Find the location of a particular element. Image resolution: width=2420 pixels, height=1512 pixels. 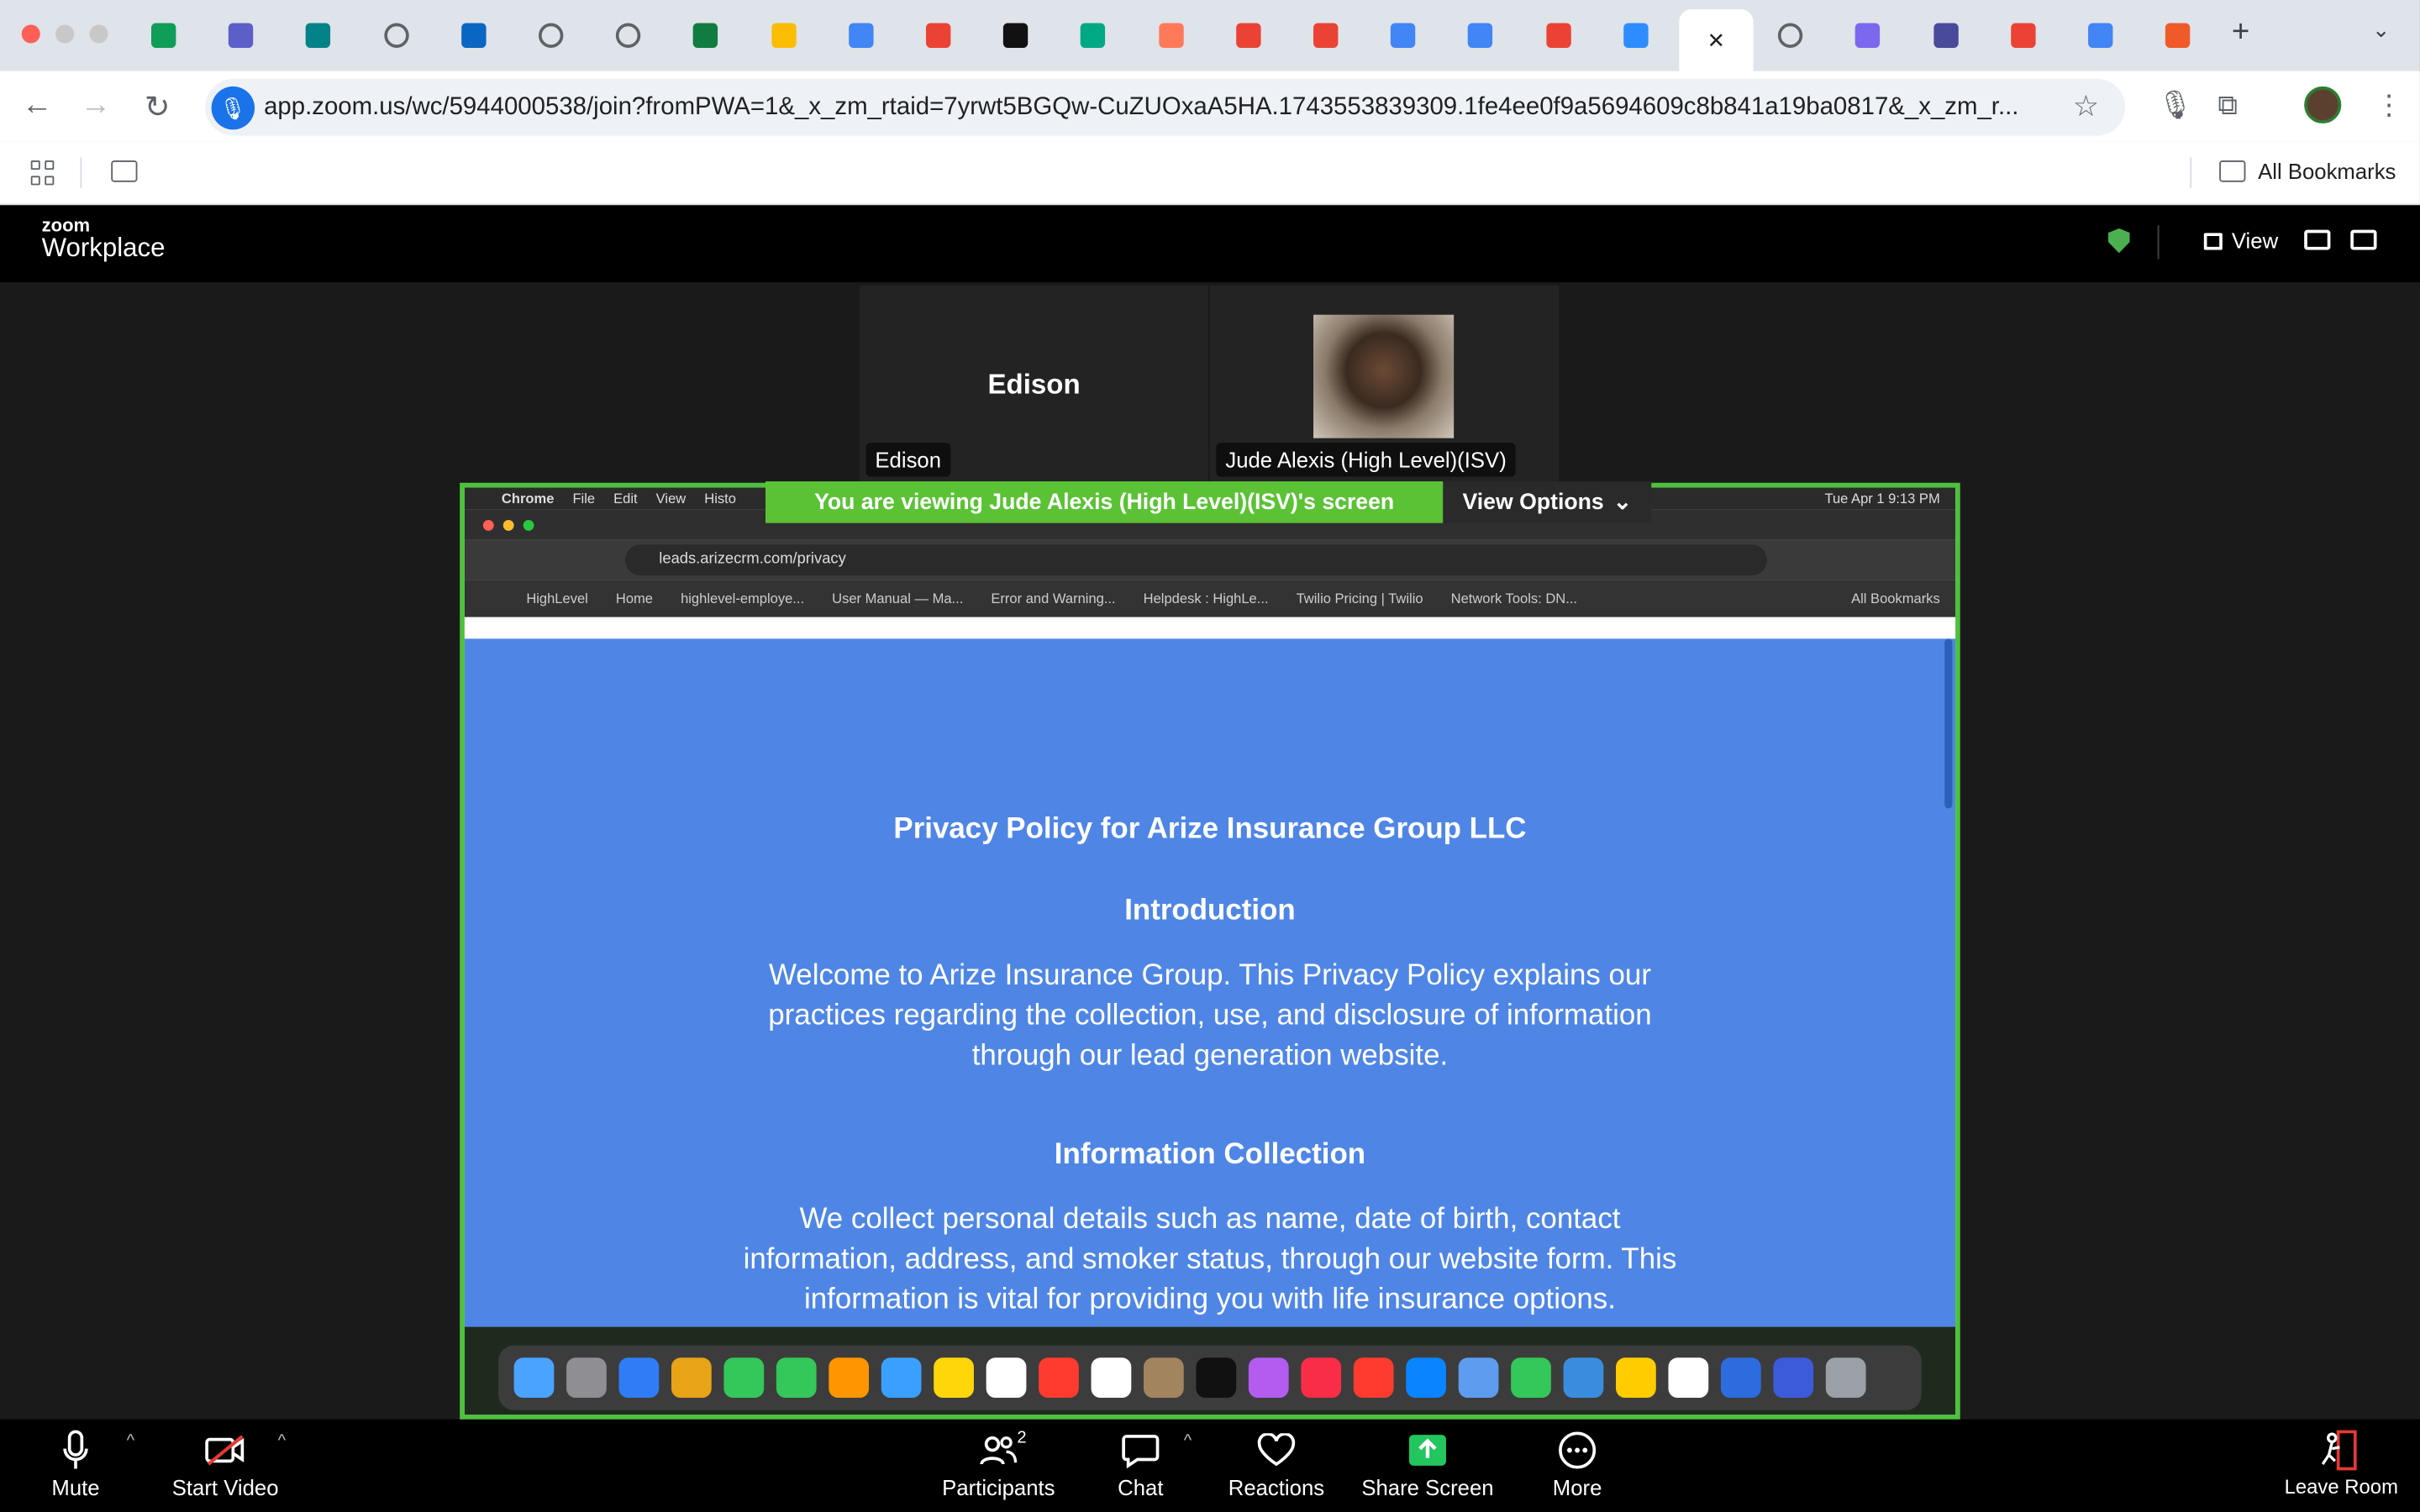

chat-label: Chat is located at coordinates (1141, 1487).